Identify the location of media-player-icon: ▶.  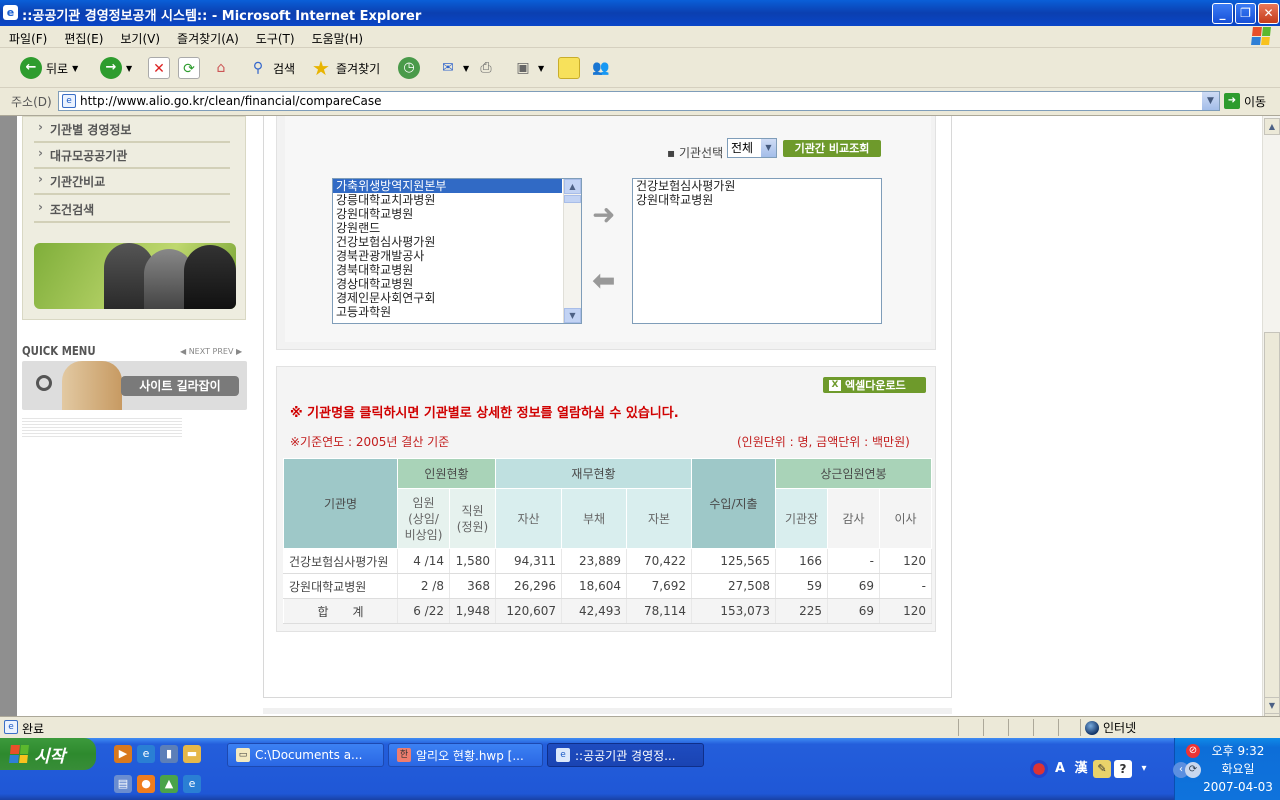
(123, 754).